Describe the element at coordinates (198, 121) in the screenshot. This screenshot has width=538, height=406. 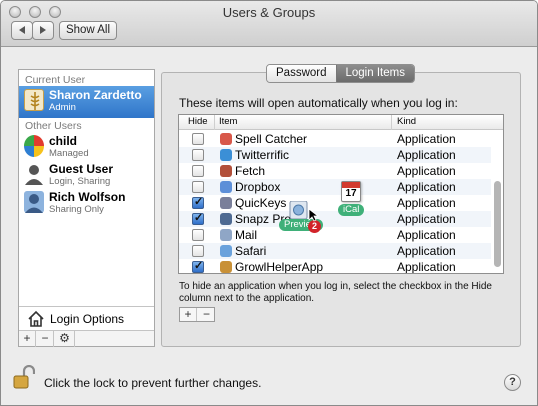
I see `column-hide: Hide` at that location.